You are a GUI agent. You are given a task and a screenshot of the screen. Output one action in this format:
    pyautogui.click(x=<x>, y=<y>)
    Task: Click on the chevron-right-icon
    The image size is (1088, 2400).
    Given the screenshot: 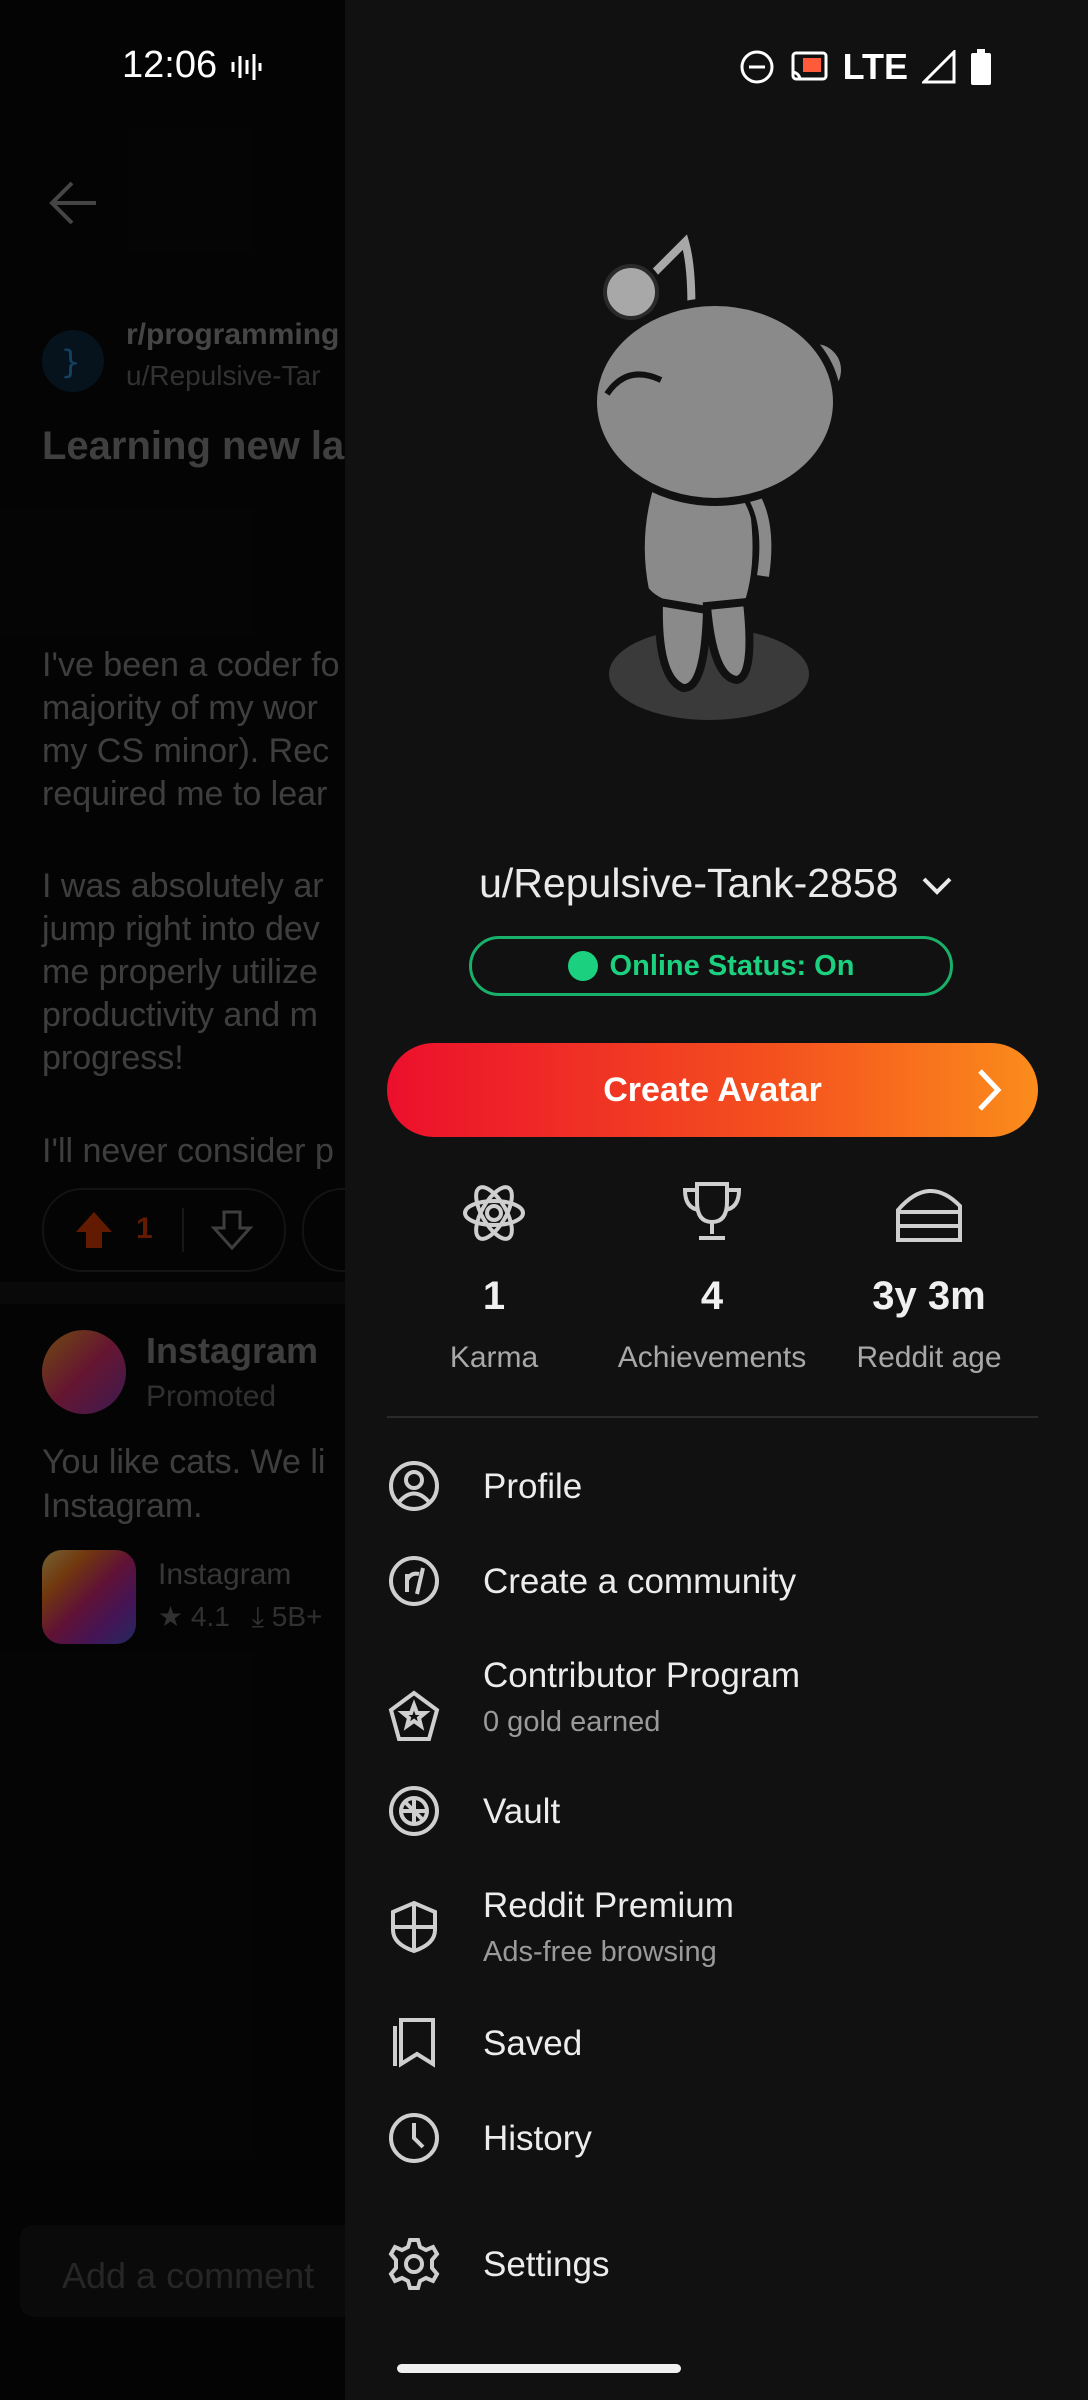 What is the action you would take?
    pyautogui.click(x=990, y=1090)
    